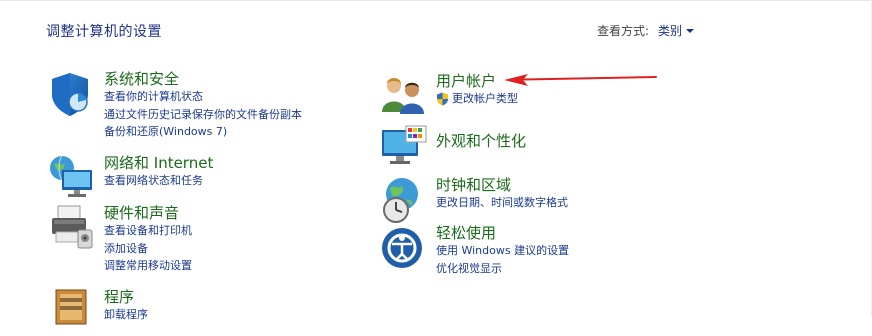  I want to click on change-account-type-row: 更改帐户类型, so click(477, 99).